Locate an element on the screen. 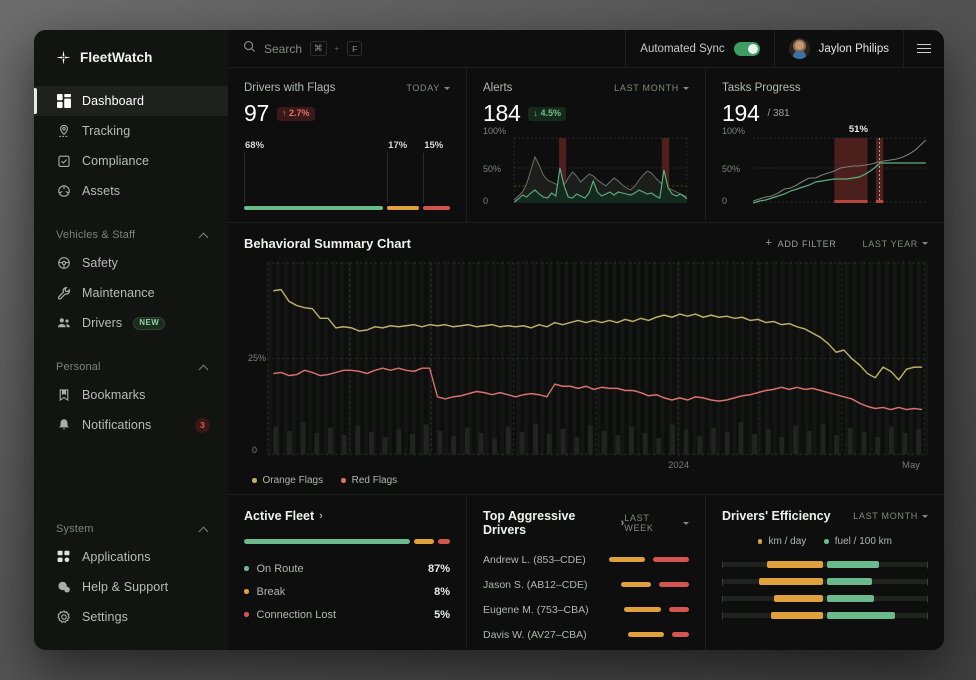 This screenshot has width=976, height=680. bar-track is located at coordinates (825, 581).